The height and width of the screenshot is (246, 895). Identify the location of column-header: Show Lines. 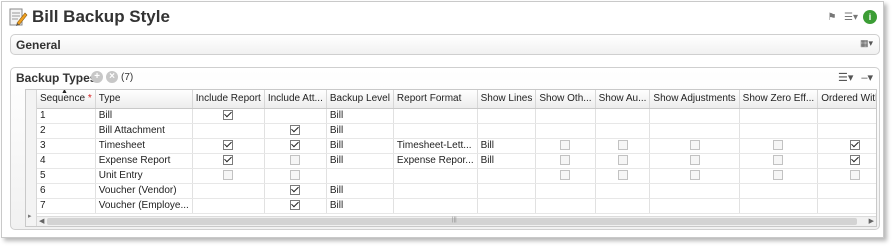
(507, 99).